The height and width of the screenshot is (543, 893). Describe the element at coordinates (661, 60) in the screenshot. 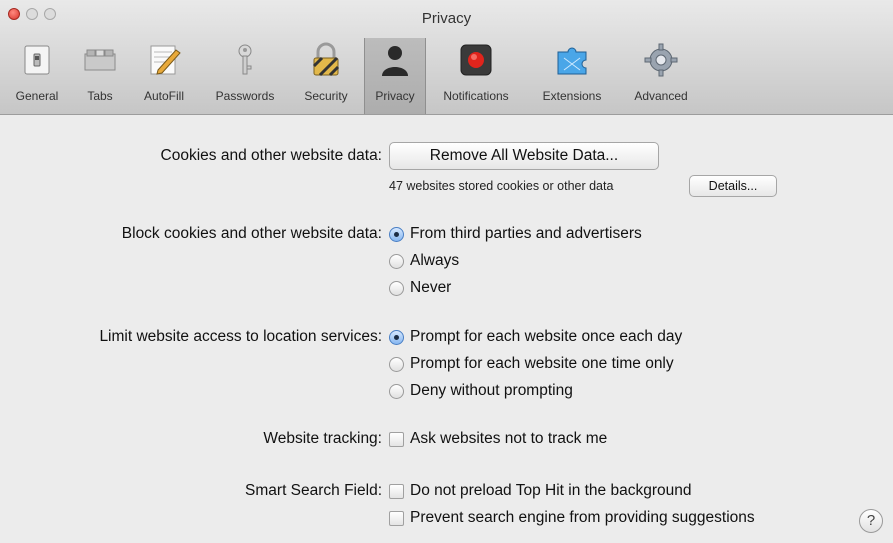

I see `gear-icon` at that location.